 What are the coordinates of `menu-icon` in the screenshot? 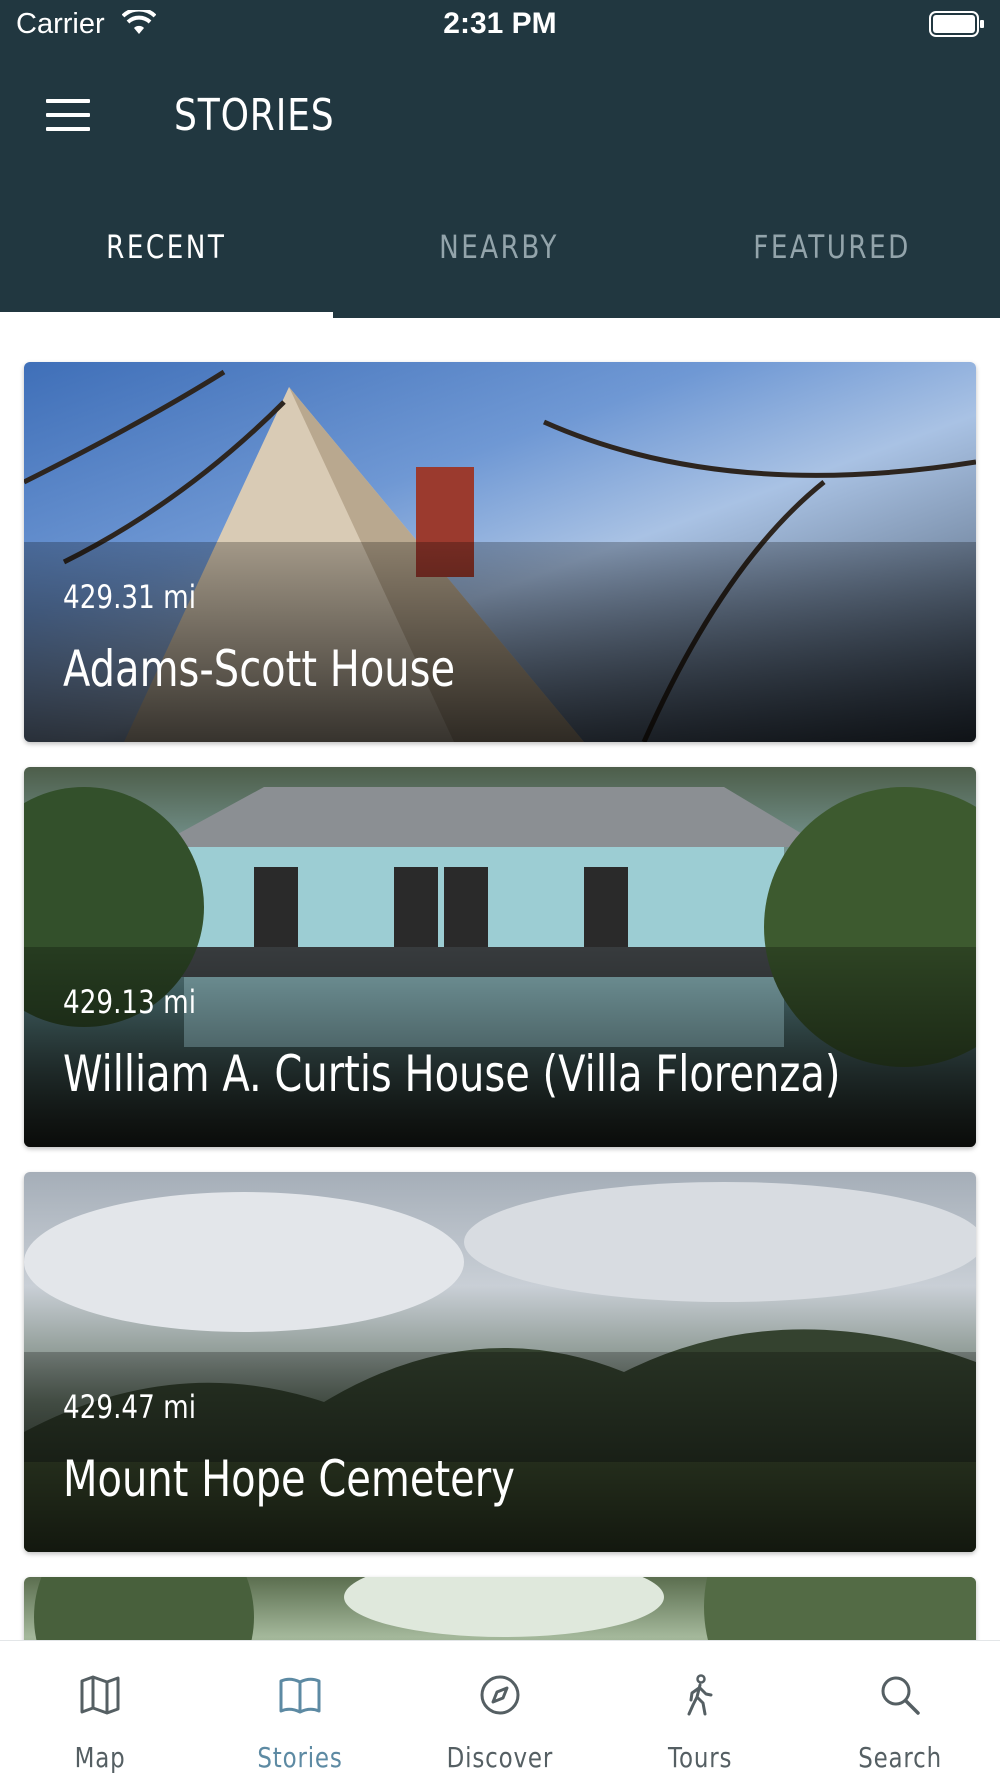 It's located at (68, 116).